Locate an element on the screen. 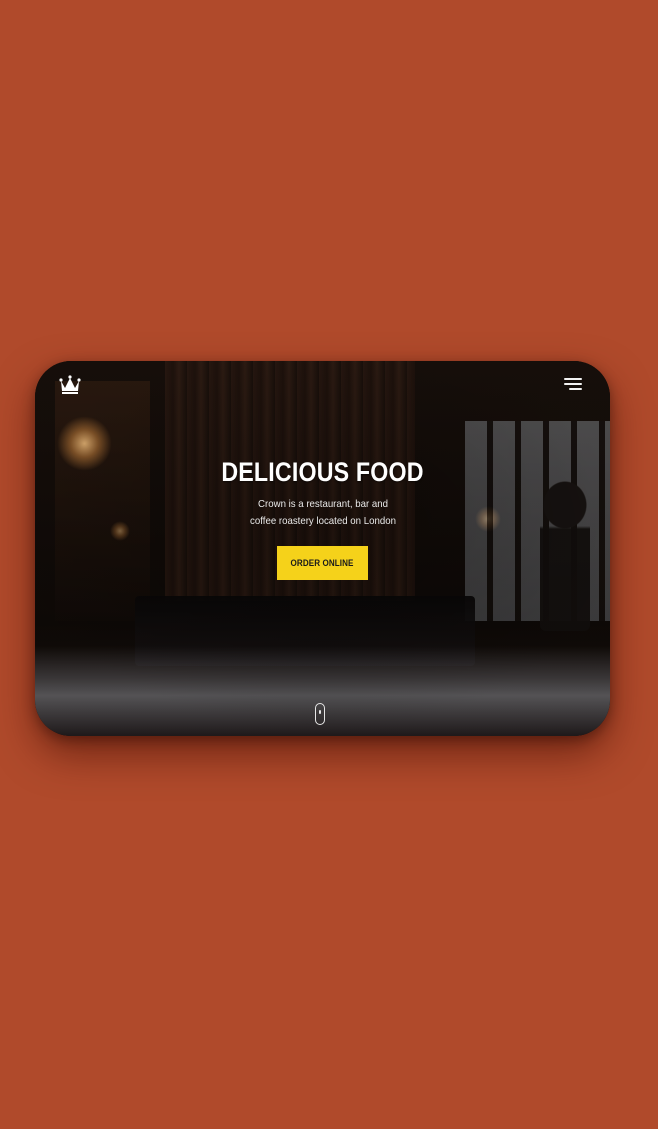  hero-title: DELICIOUS FOOD is located at coordinates (322, 472).